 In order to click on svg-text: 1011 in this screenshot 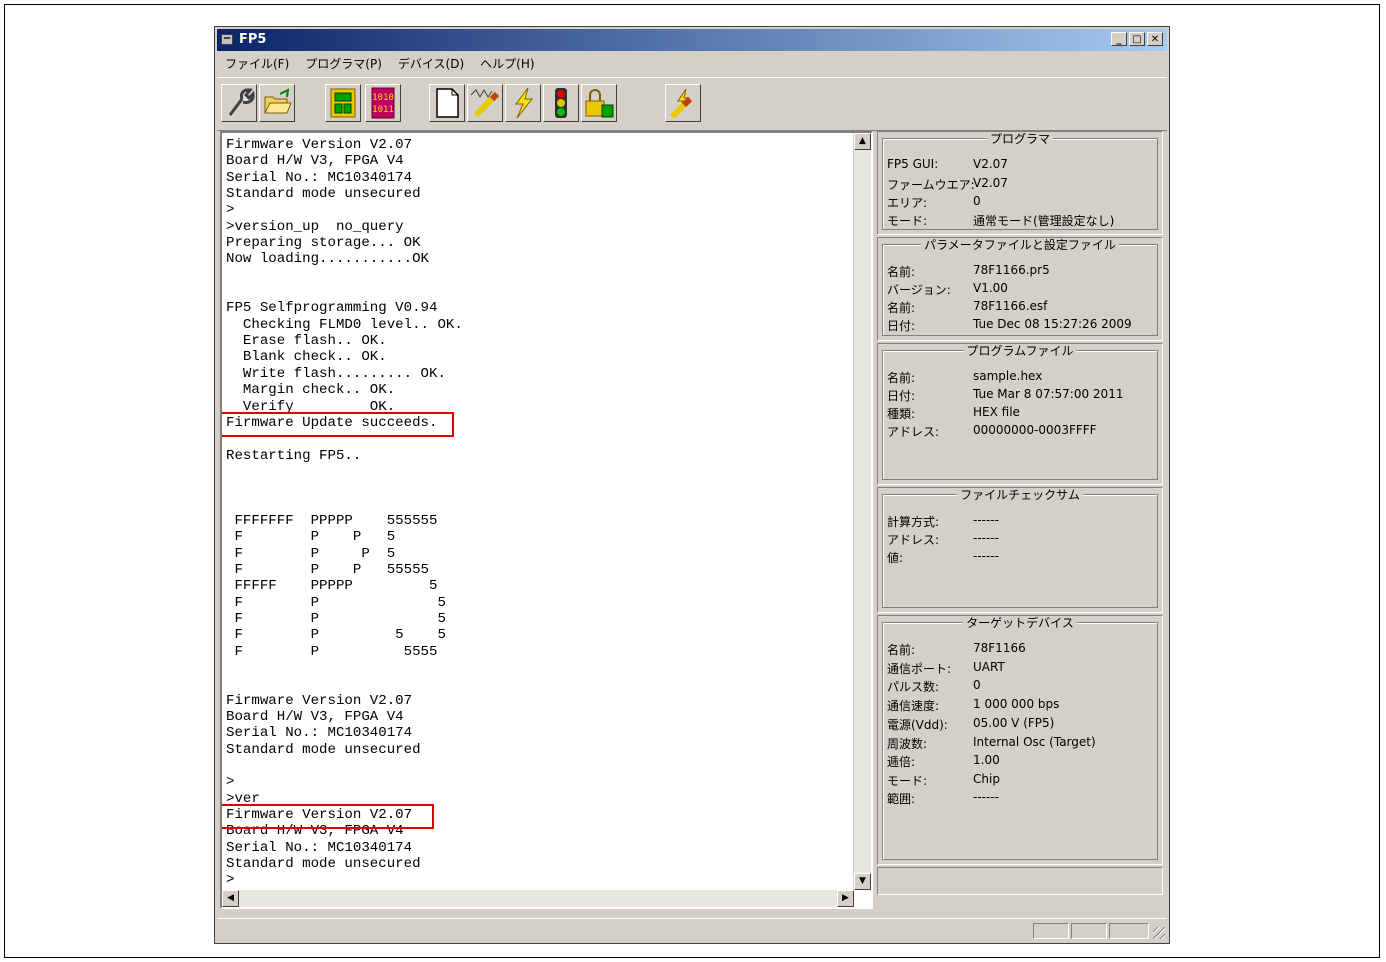, I will do `click(383, 110)`.